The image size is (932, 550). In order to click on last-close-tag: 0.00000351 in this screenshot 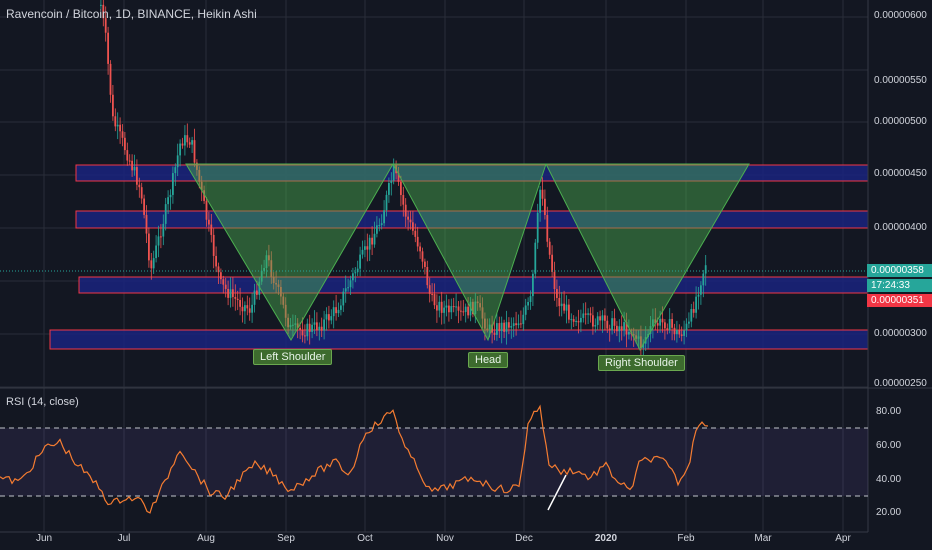, I will do `click(899, 300)`.